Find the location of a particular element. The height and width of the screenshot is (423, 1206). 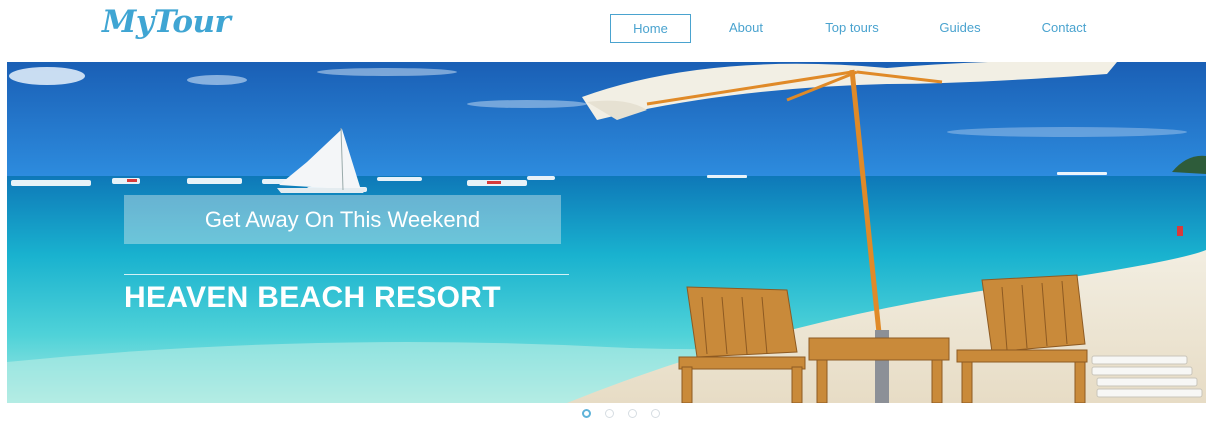

main-nav: Home About Top tours Guides Contact is located at coordinates (603, 28).